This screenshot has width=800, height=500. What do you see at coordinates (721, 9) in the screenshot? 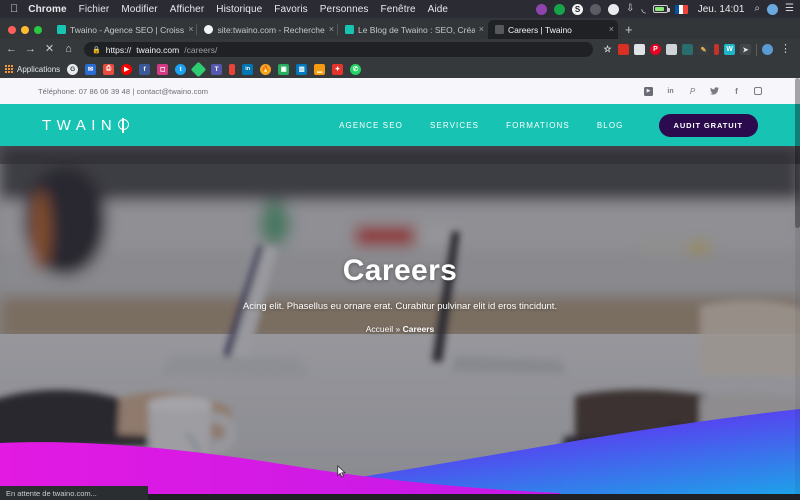
I see `menu-clock: Jeu. 14:01` at bounding box center [721, 9].